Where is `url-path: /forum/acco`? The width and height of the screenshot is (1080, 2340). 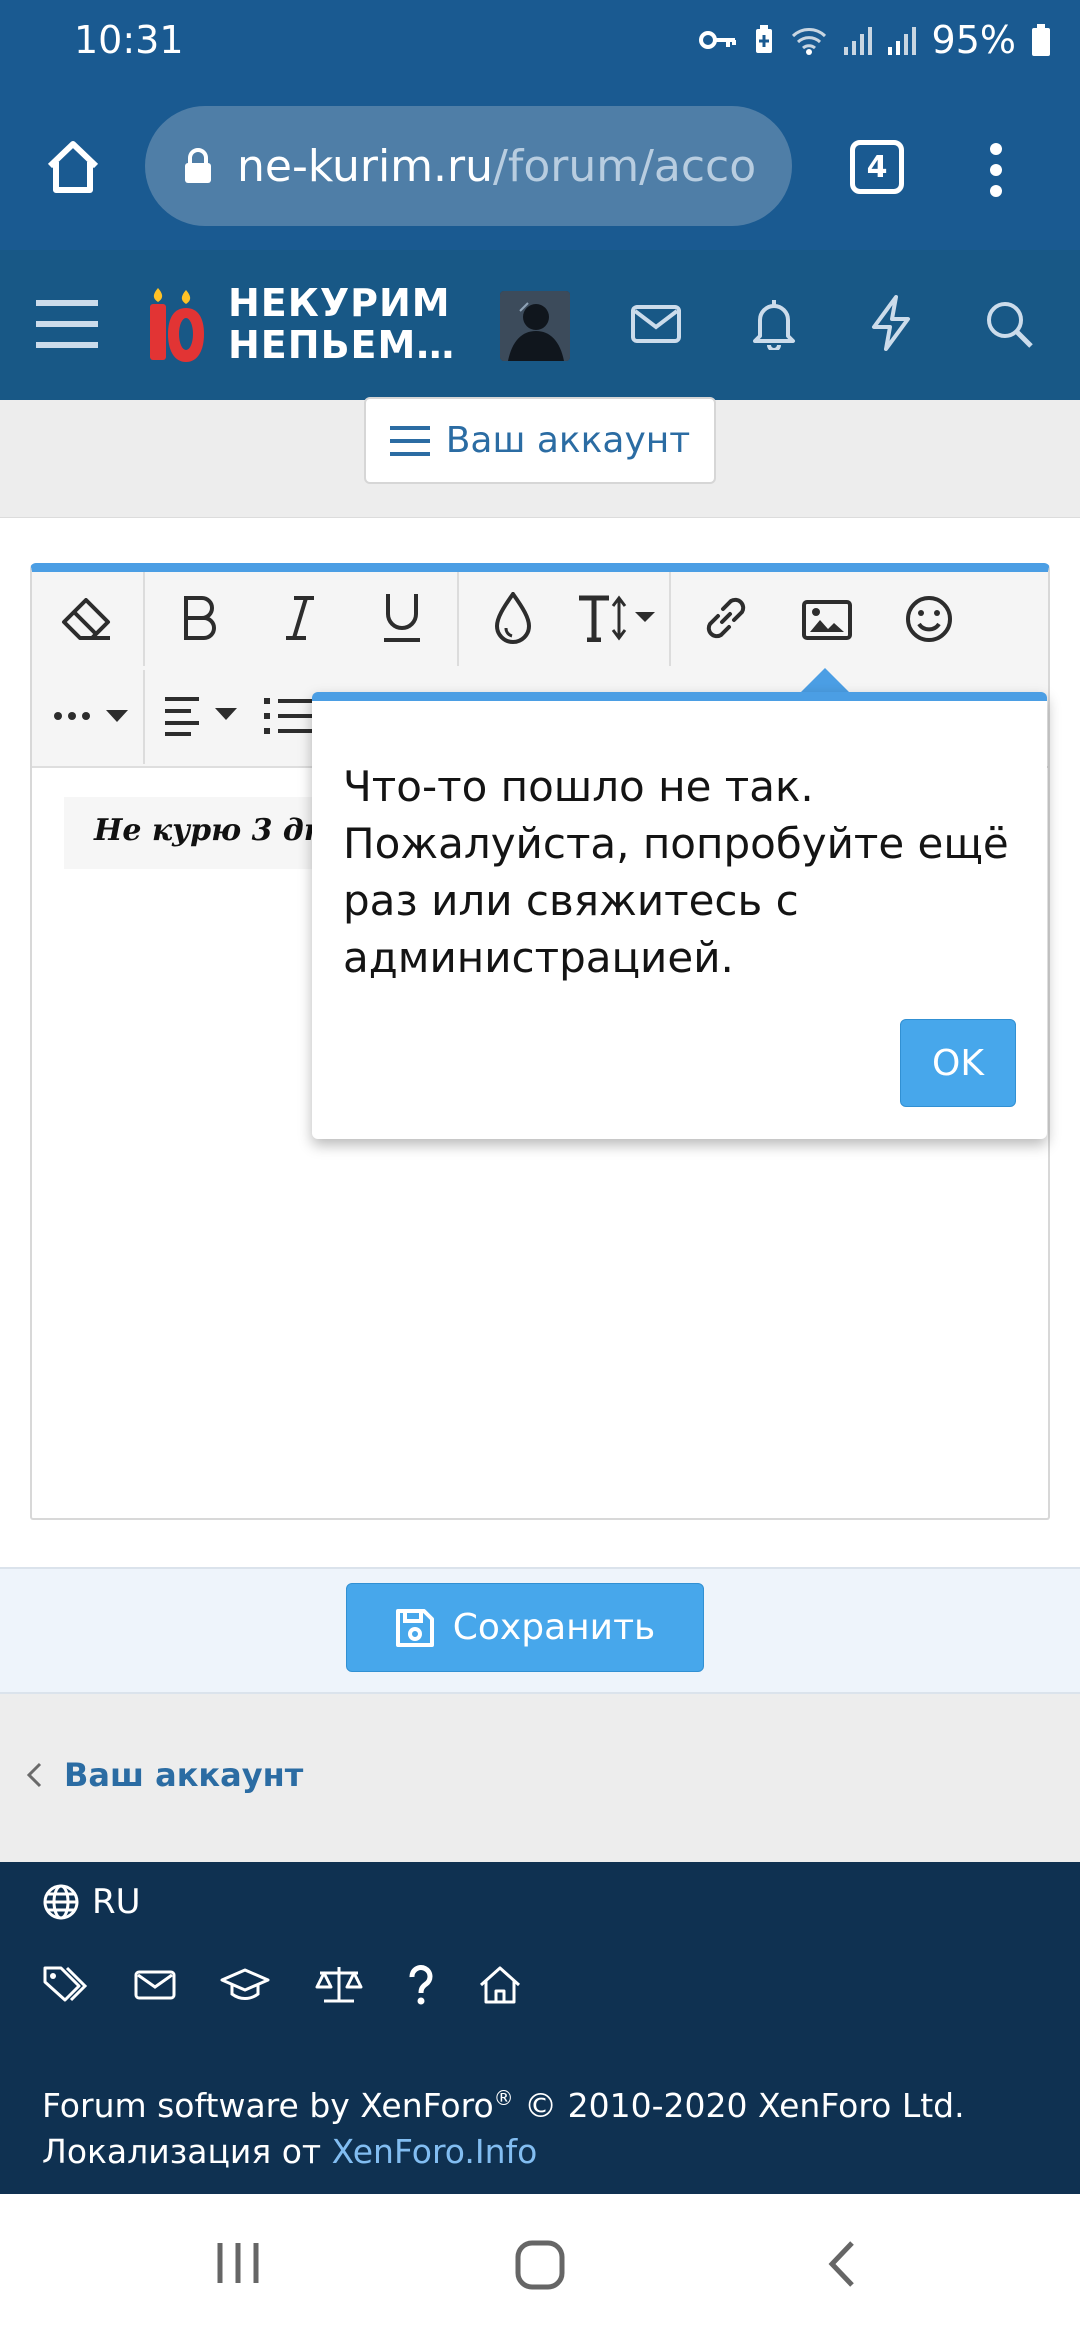 url-path: /forum/acco is located at coordinates (625, 166).